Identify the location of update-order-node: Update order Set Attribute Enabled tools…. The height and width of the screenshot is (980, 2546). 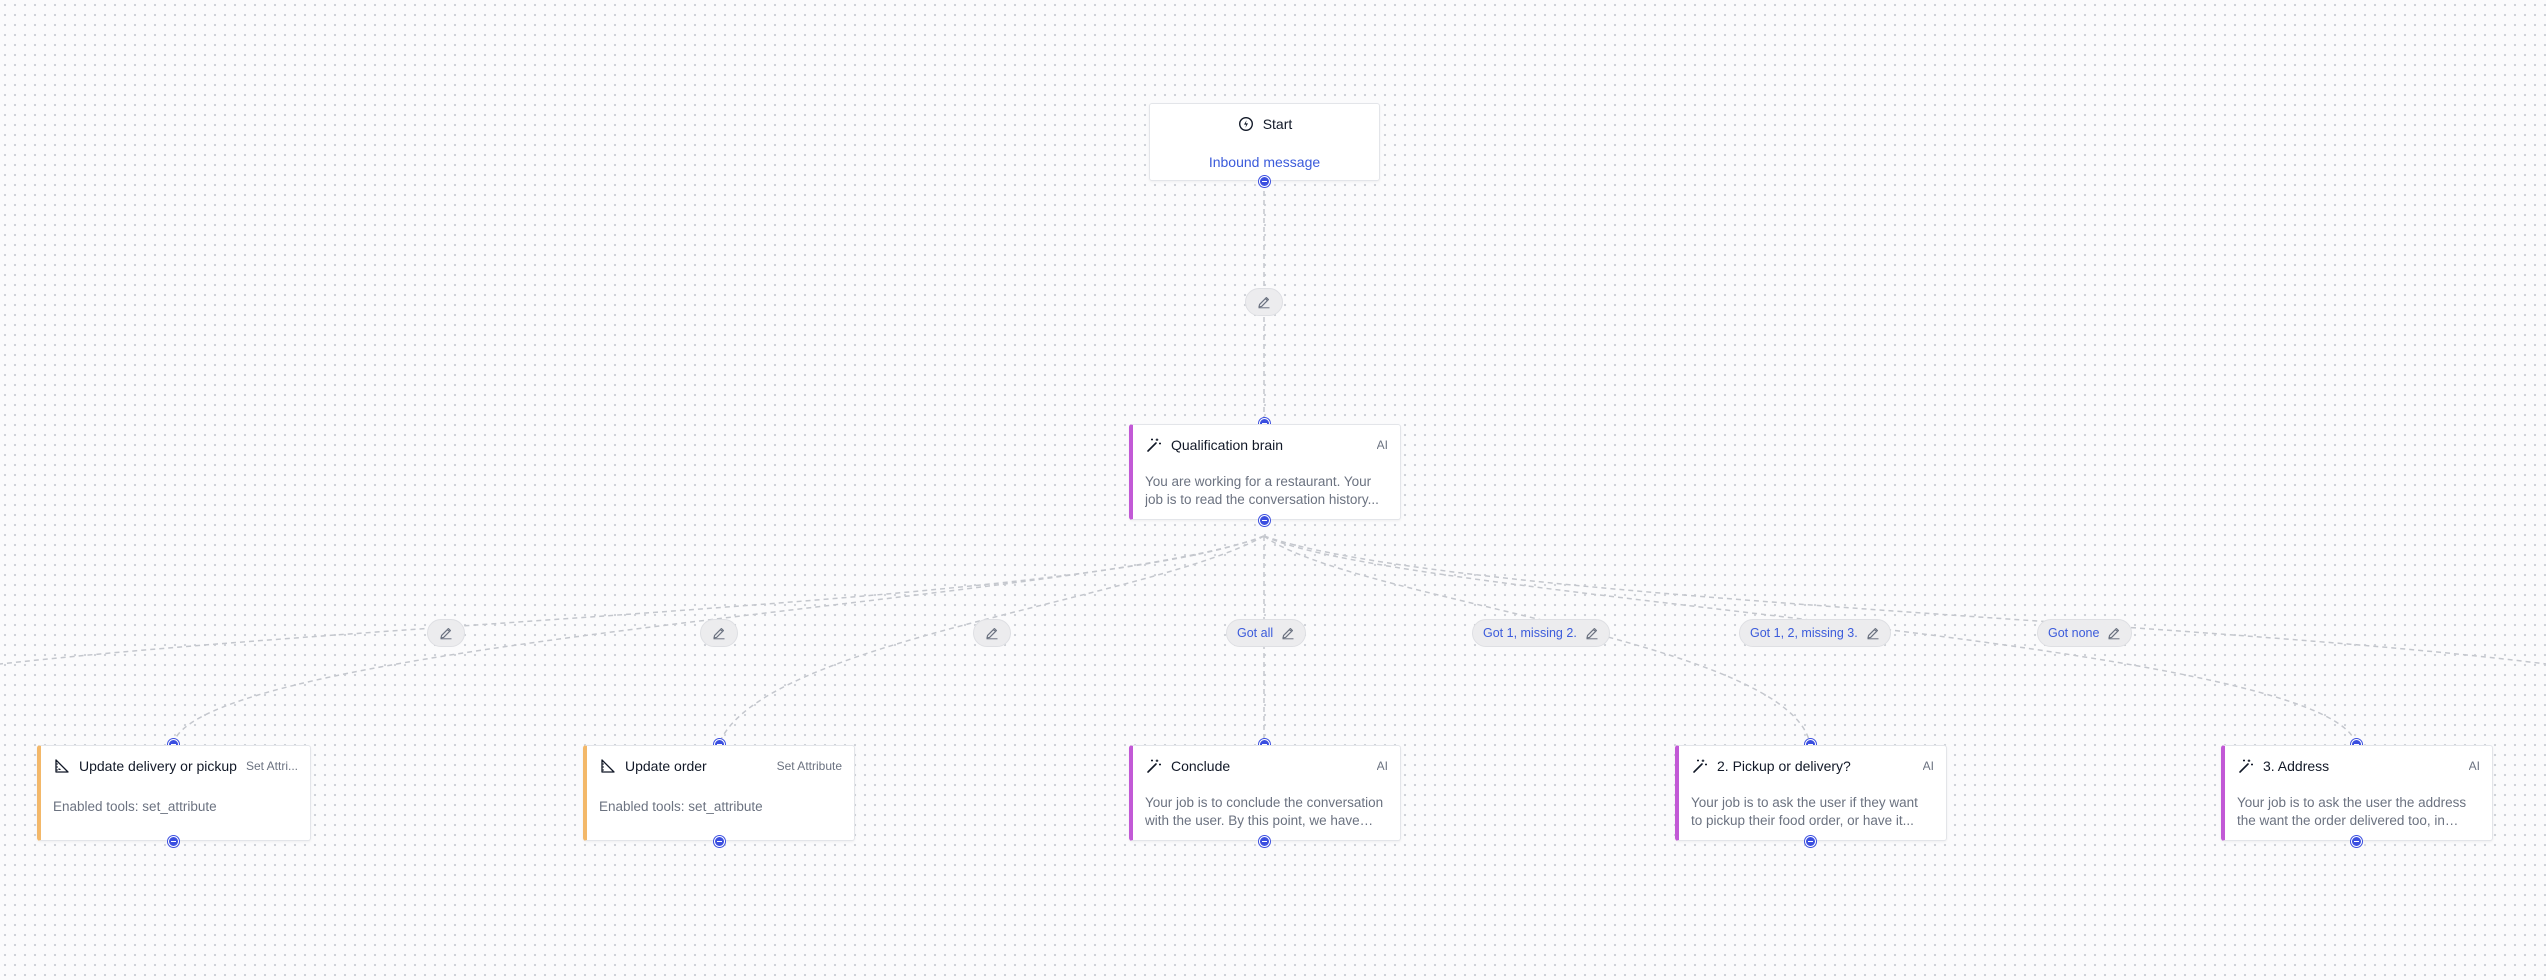
(719, 793).